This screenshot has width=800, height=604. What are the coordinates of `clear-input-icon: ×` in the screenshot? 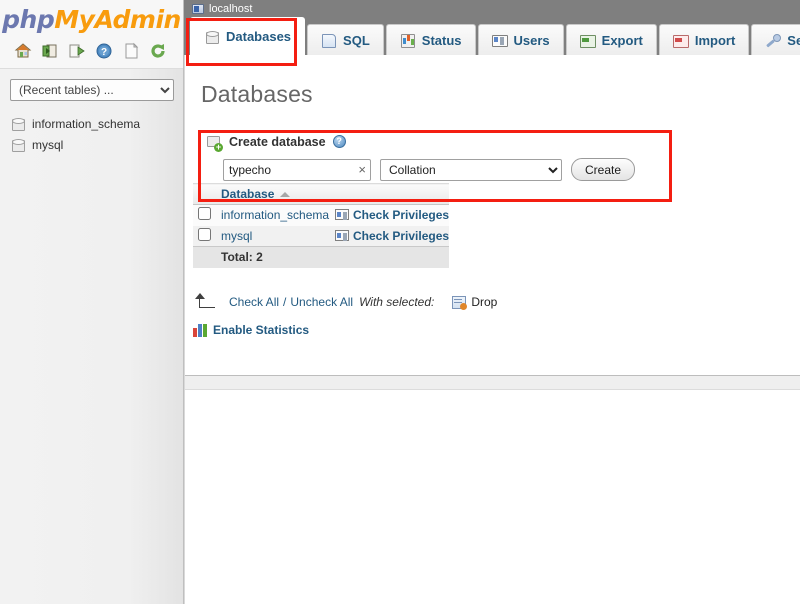 It's located at (362, 170).